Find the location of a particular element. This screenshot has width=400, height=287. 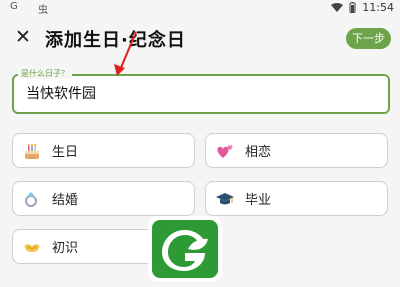

close-icon: ✕ is located at coordinates (23, 37).